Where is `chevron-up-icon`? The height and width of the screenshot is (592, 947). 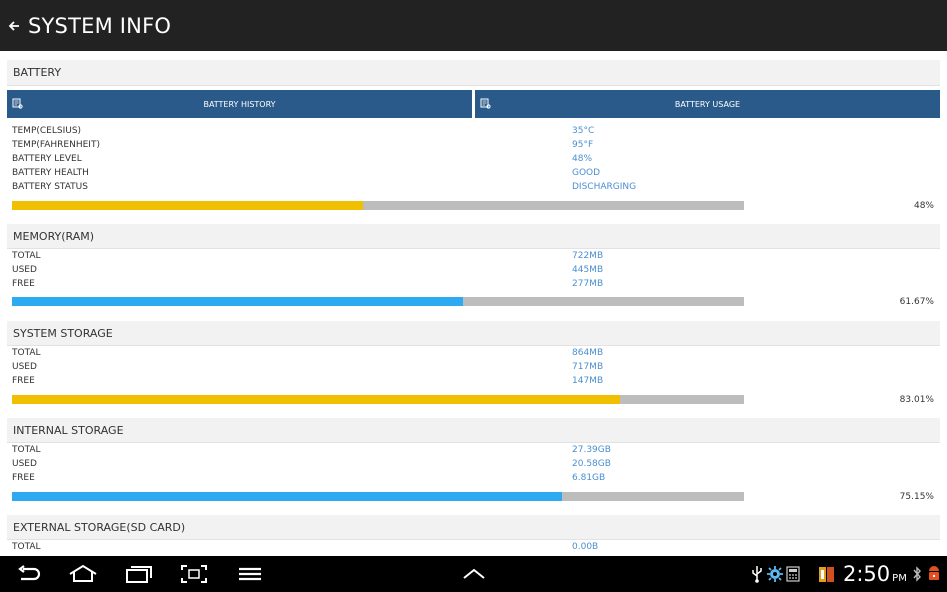 chevron-up-icon is located at coordinates (474, 574).